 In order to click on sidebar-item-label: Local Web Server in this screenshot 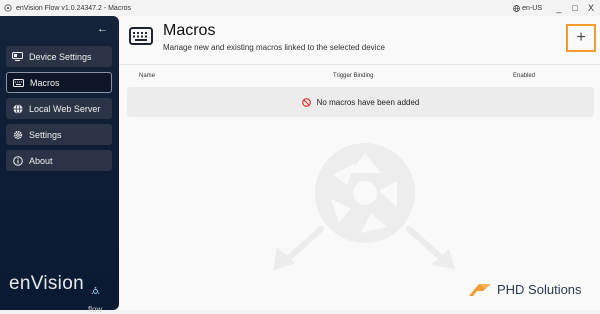, I will do `click(65, 108)`.